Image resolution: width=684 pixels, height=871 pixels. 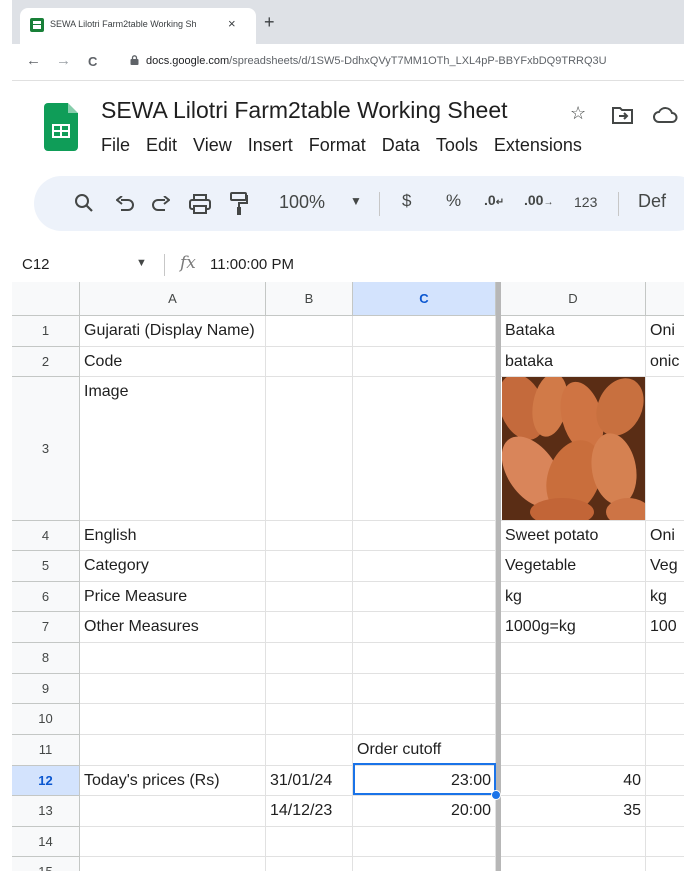 What do you see at coordinates (665, 299) in the screenshot?
I see `column-header-e` at bounding box center [665, 299].